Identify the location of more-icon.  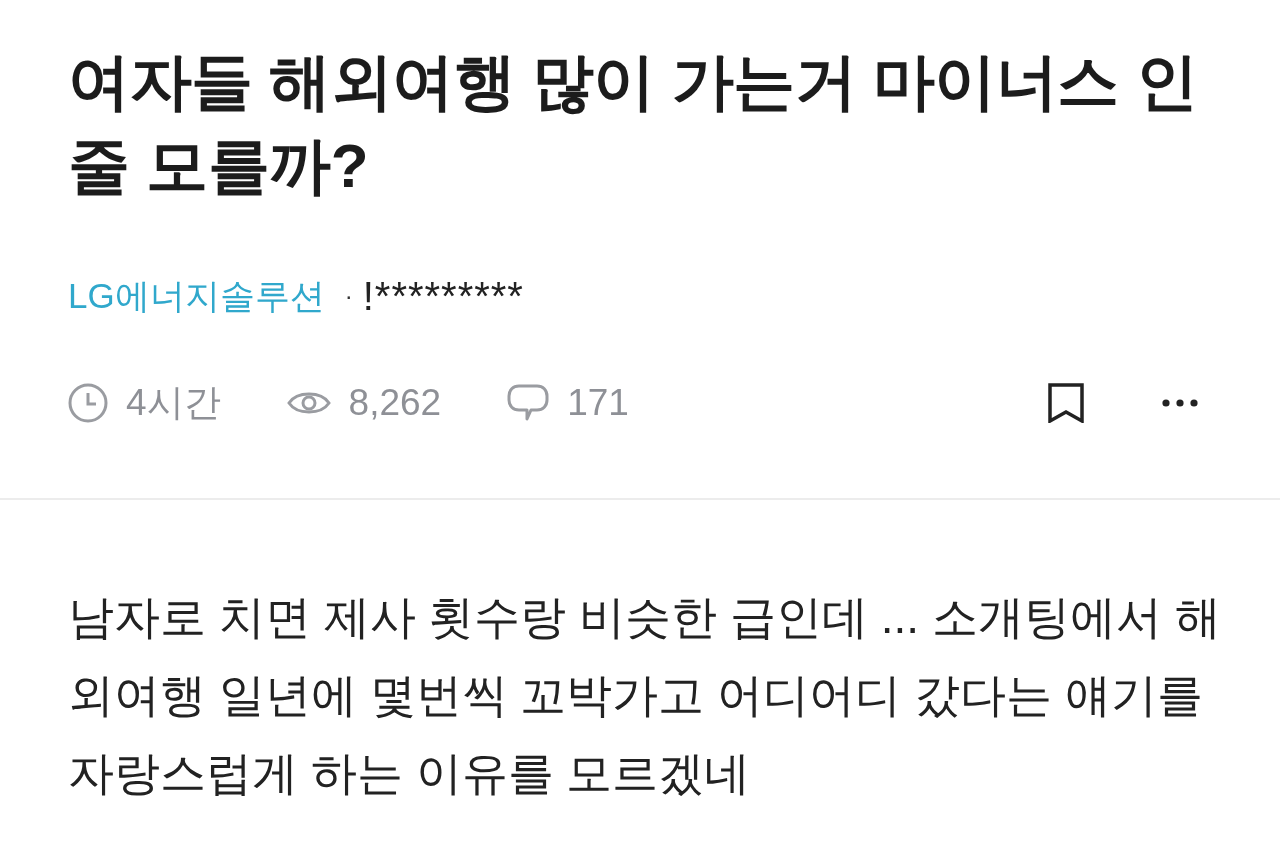
(1180, 403).